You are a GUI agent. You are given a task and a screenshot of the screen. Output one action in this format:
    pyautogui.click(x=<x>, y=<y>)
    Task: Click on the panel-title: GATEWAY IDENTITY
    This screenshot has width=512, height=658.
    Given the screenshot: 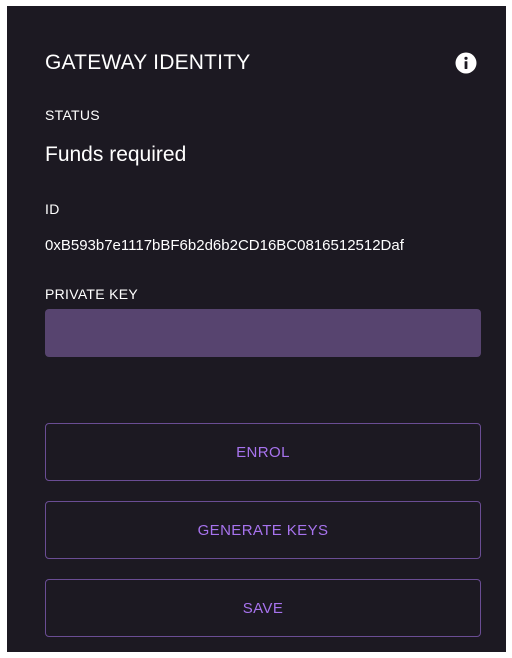 What is the action you would take?
    pyautogui.click(x=148, y=62)
    